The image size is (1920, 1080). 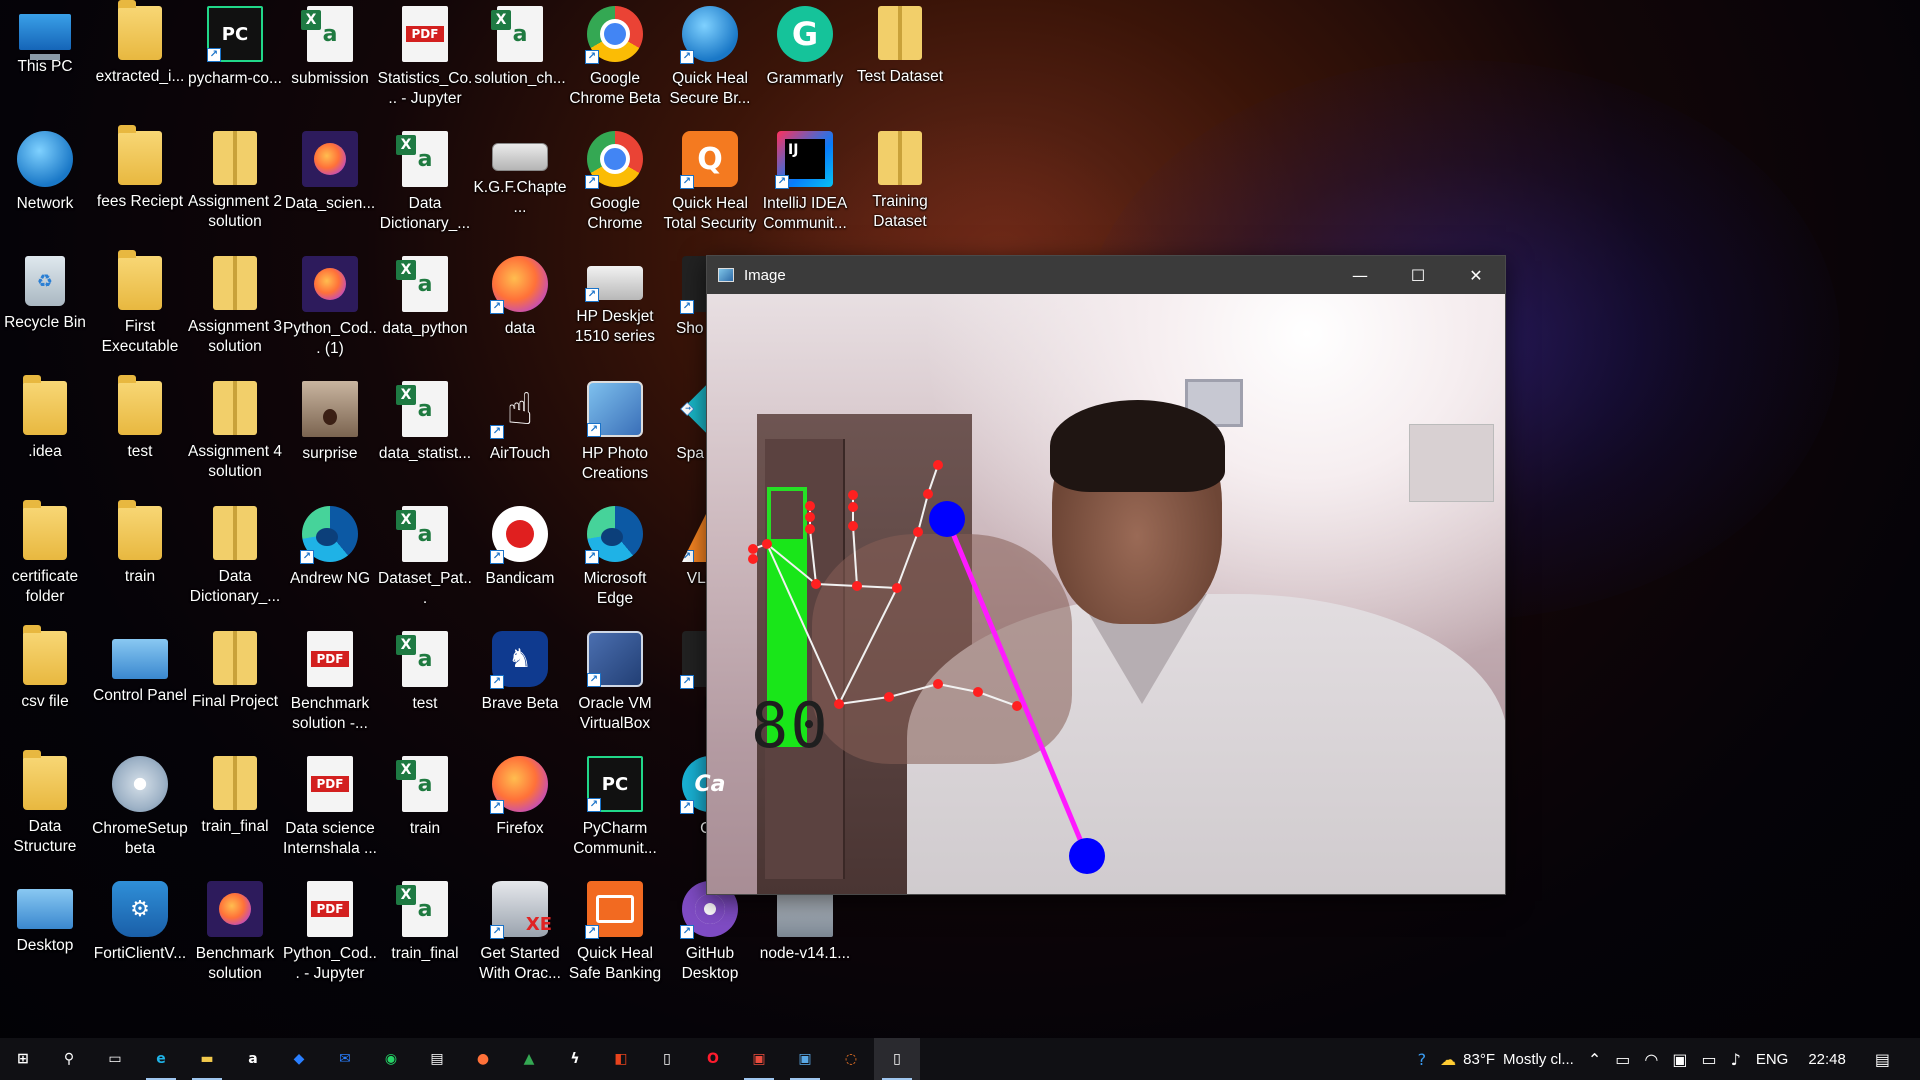 What do you see at coordinates (345, 1059) in the screenshot?
I see `mail-icon: ✉` at bounding box center [345, 1059].